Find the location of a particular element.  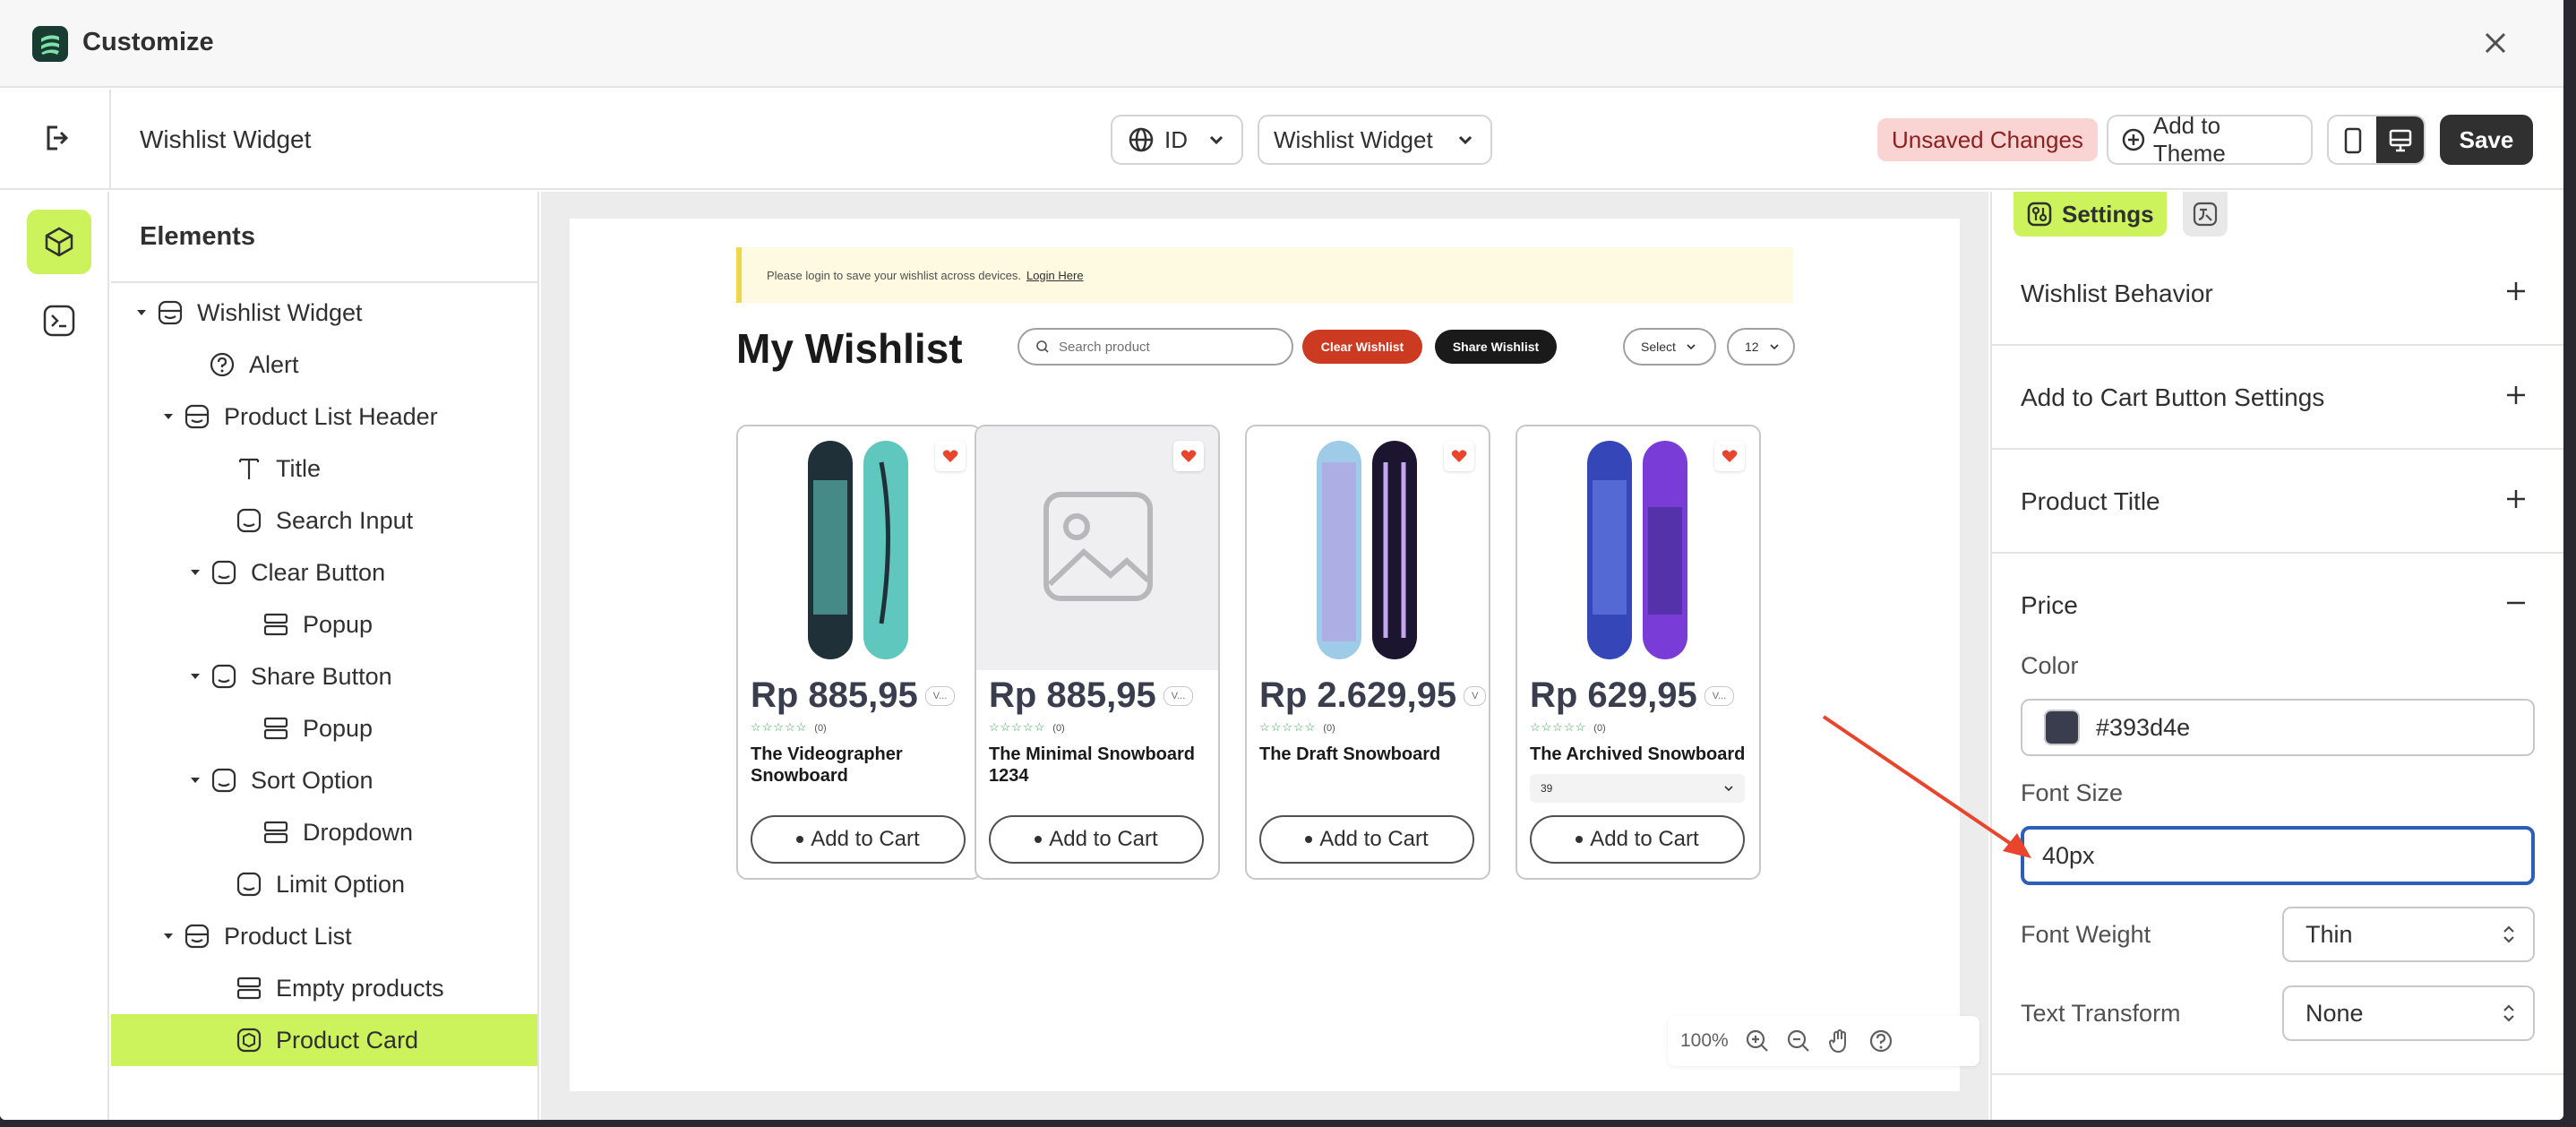

color-field: #393d4e is located at coordinates (2278, 727).